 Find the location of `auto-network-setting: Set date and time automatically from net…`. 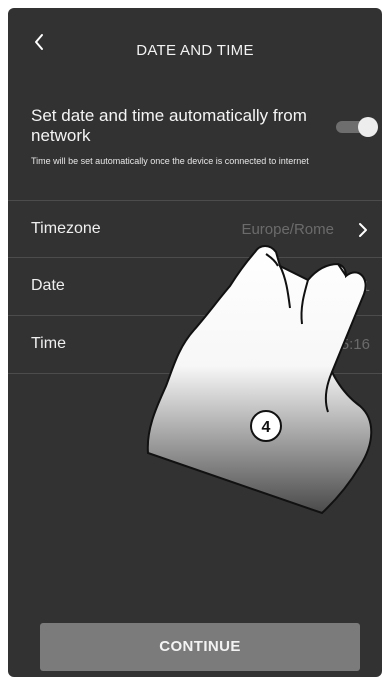

auto-network-setting: Set date and time automatically from net… is located at coordinates (195, 147).